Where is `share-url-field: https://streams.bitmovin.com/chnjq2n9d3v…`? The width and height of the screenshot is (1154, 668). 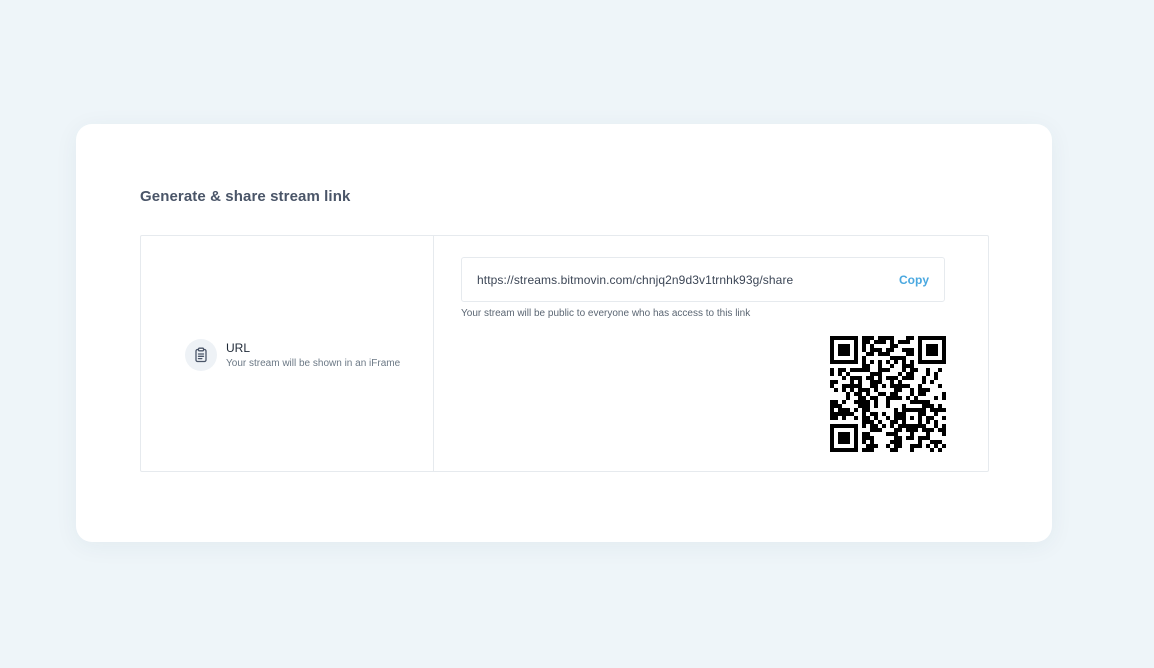
share-url-field: https://streams.bitmovin.com/chnjq2n9d3v… is located at coordinates (703, 279).